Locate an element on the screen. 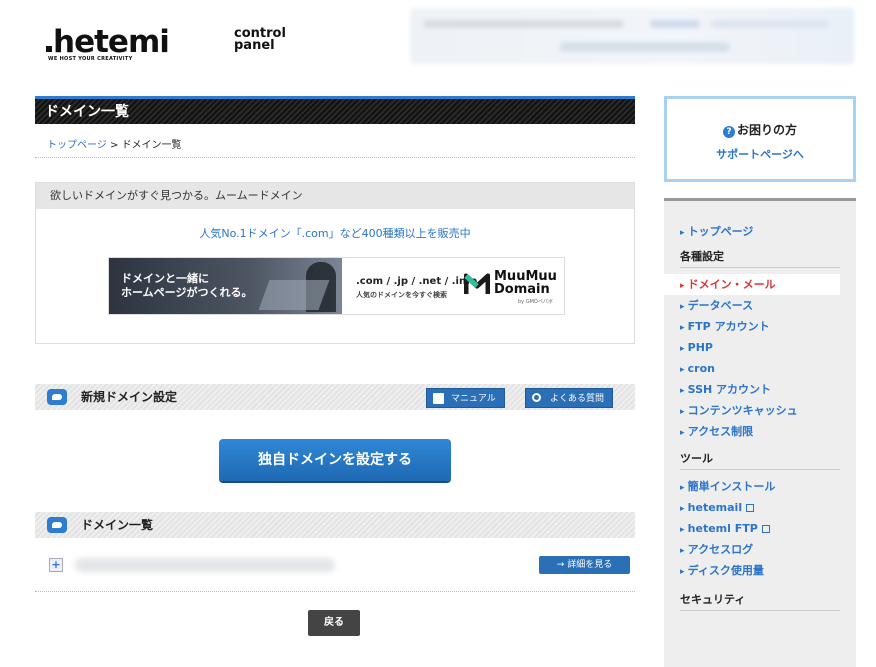  sidebar-item-database: データベース is located at coordinates (768, 305).